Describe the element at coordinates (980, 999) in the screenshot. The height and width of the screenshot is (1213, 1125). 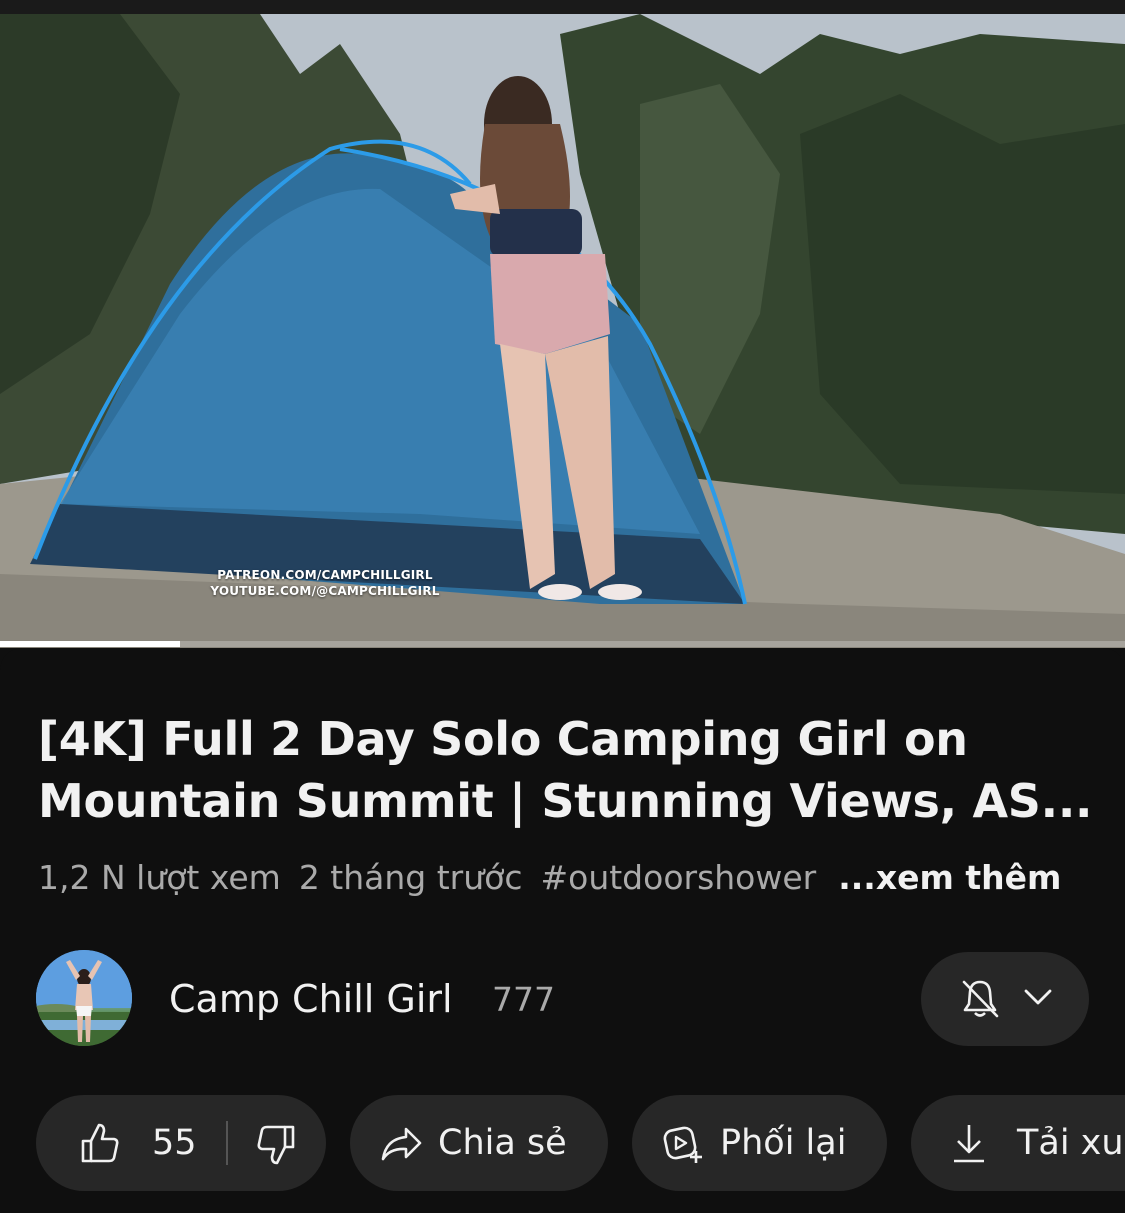
I see `bell-off-icon` at that location.